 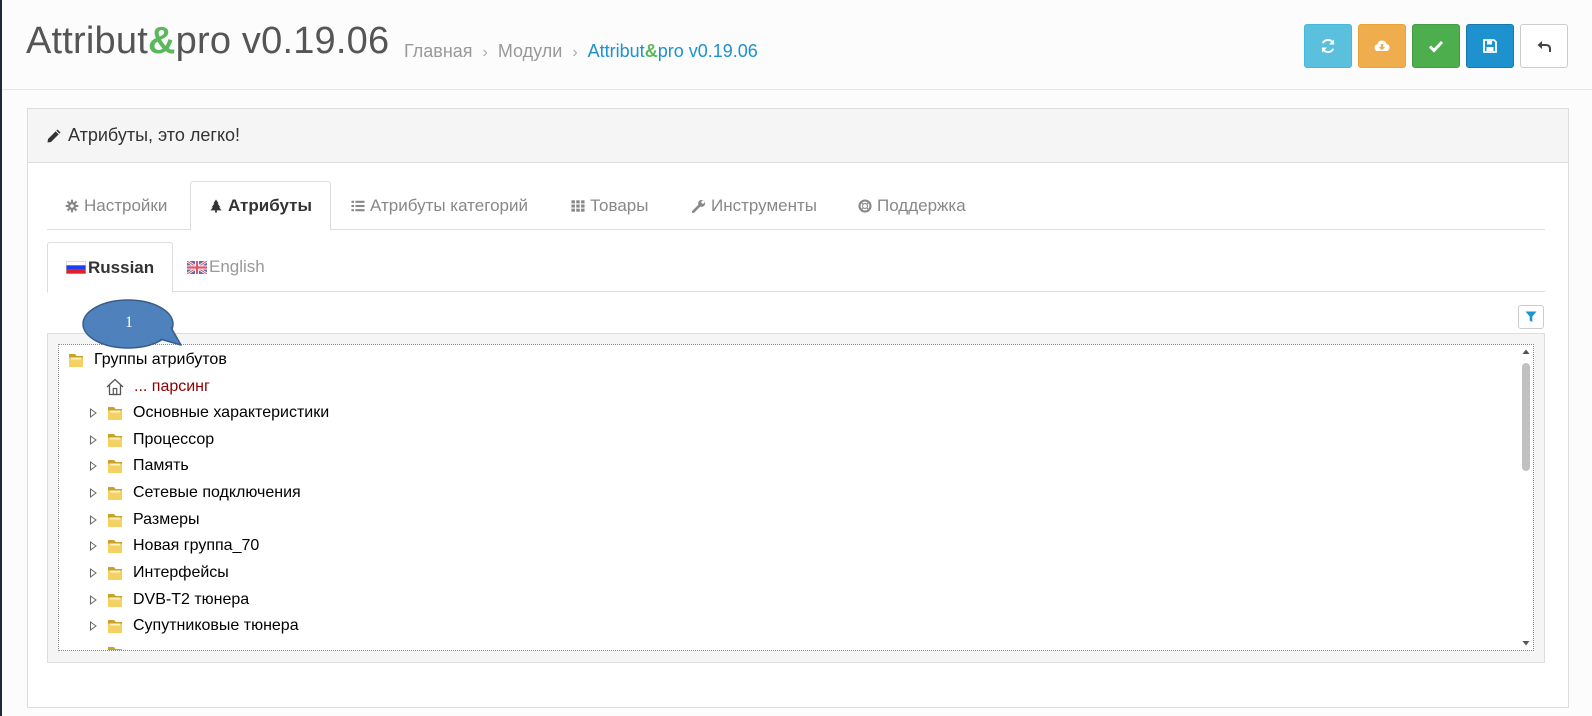 What do you see at coordinates (1526, 497) in the screenshot?
I see `tree-scrollbar` at bounding box center [1526, 497].